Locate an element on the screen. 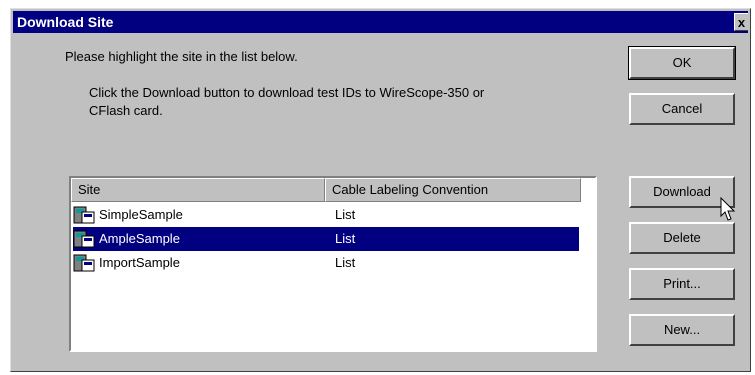 This screenshot has width=755, height=375. cancel-button: Cancel is located at coordinates (682, 109).